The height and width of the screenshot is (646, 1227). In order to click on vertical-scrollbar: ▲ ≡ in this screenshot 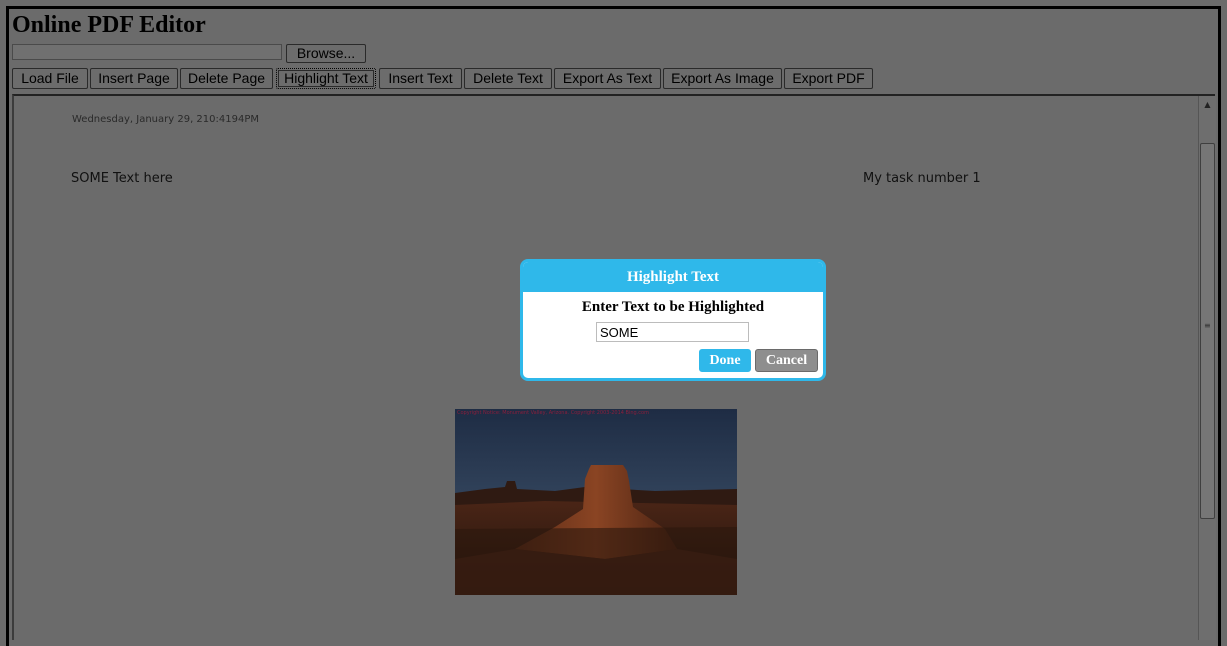, I will do `click(1207, 368)`.